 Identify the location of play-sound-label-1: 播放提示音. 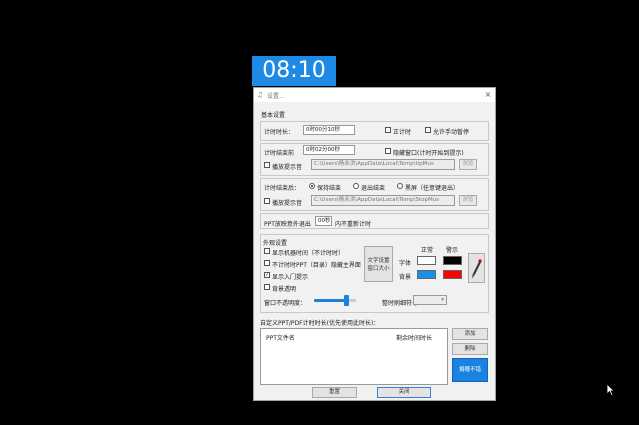
(287, 167).